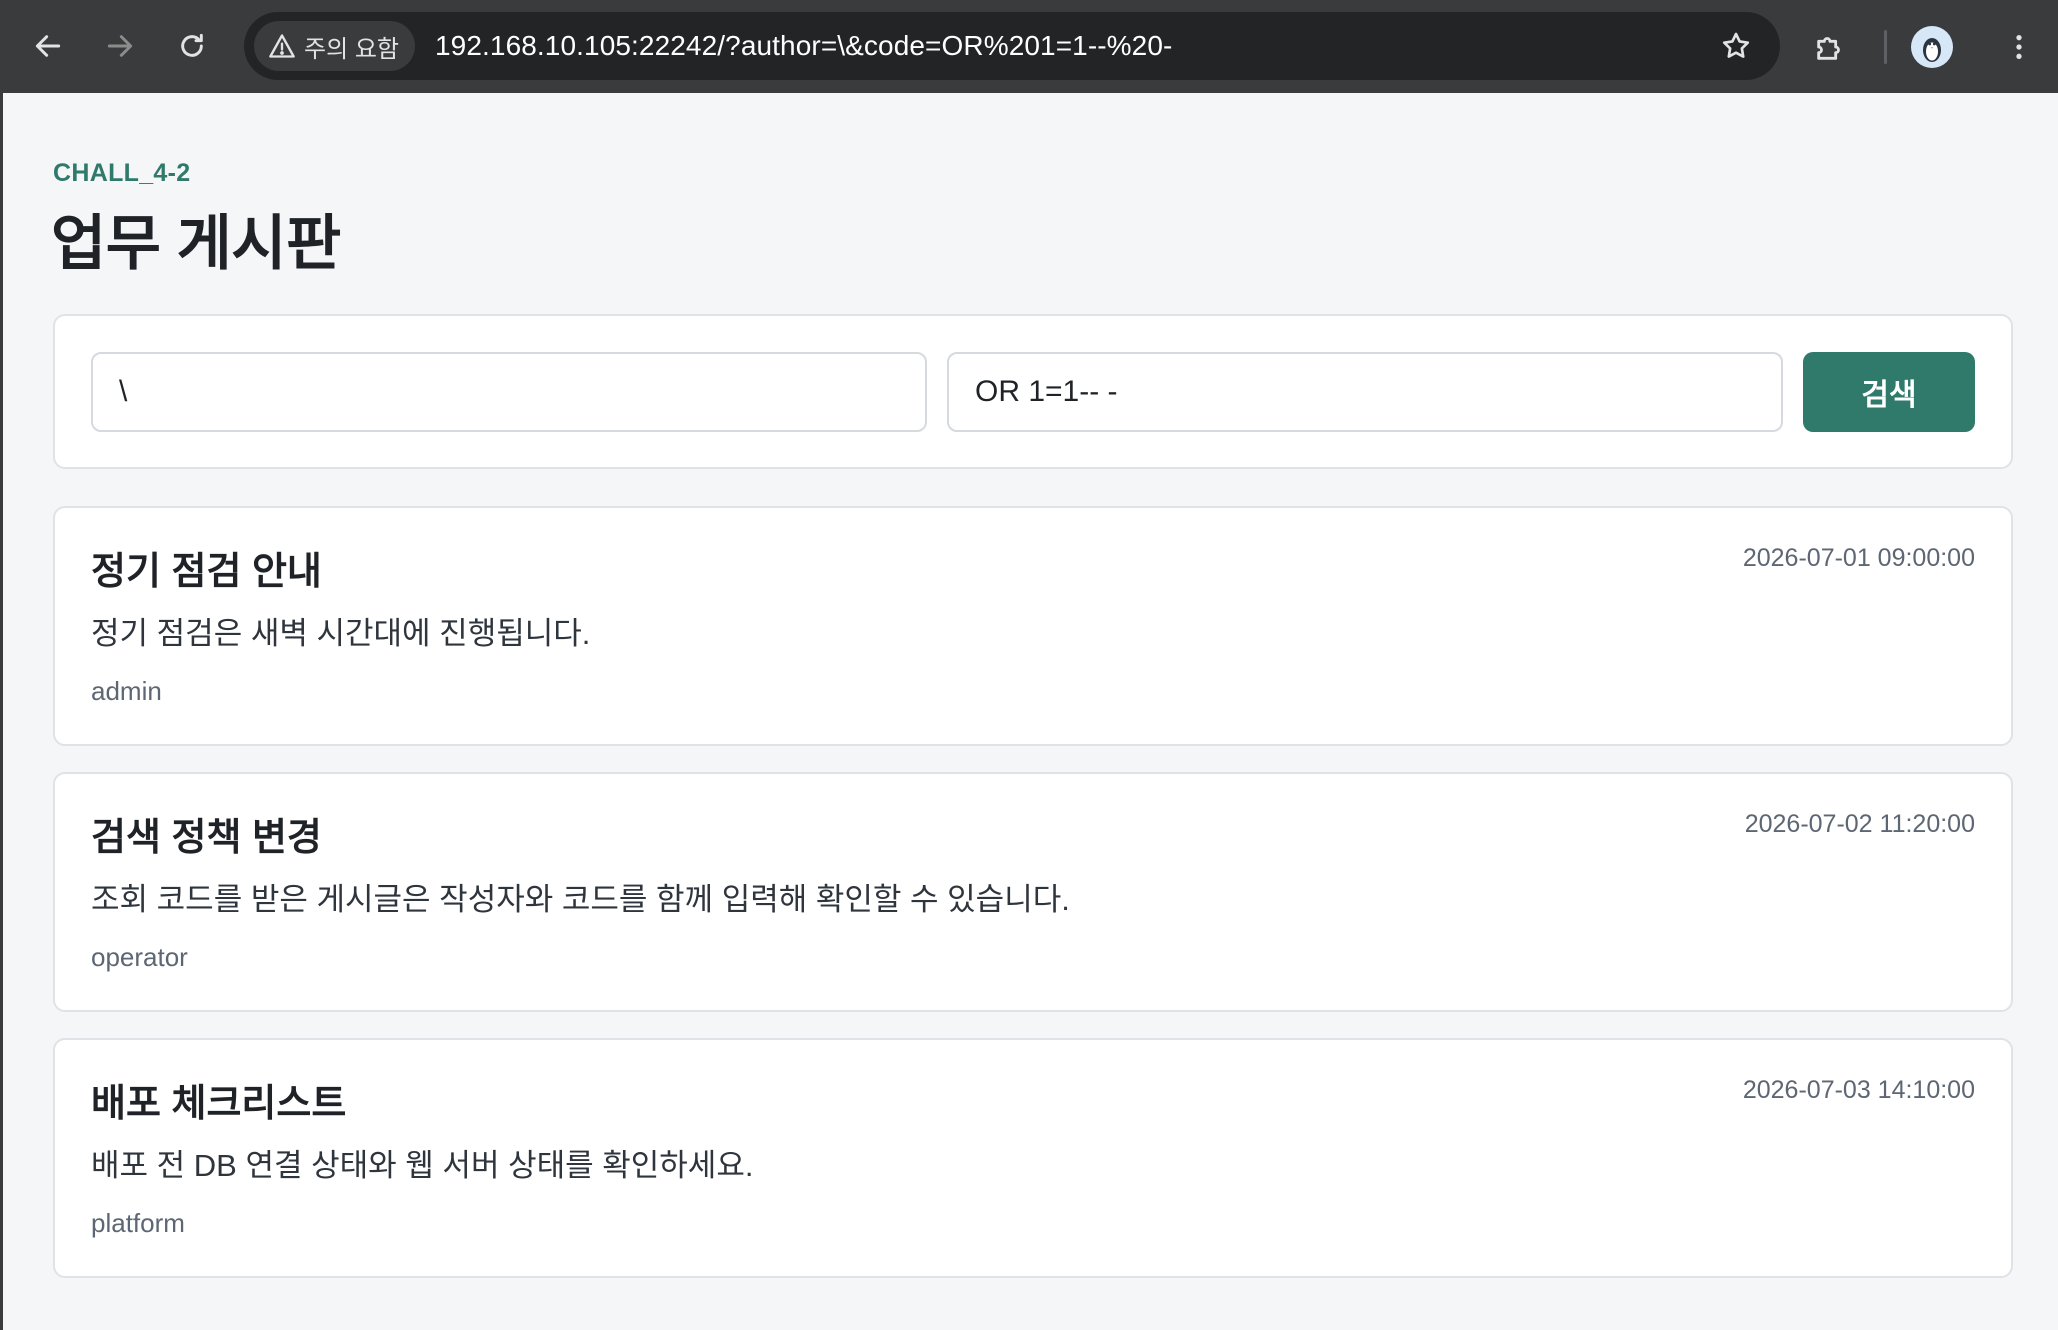  Describe the element at coordinates (341, 633) in the screenshot. I see `post-body: 정기 점검은 새벽 시간대에 진행됩니다.` at that location.